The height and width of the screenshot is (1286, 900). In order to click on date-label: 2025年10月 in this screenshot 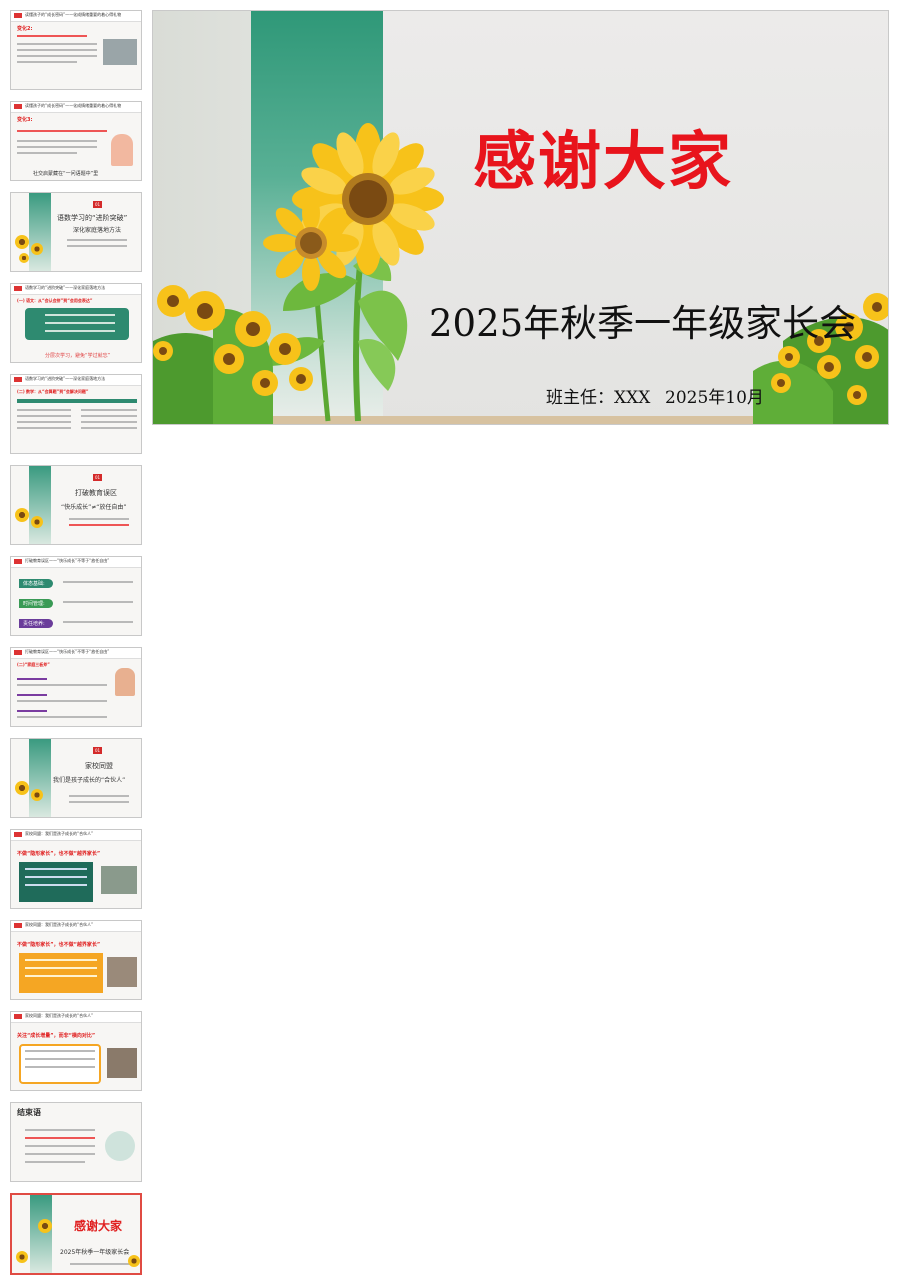, I will do `click(714, 398)`.